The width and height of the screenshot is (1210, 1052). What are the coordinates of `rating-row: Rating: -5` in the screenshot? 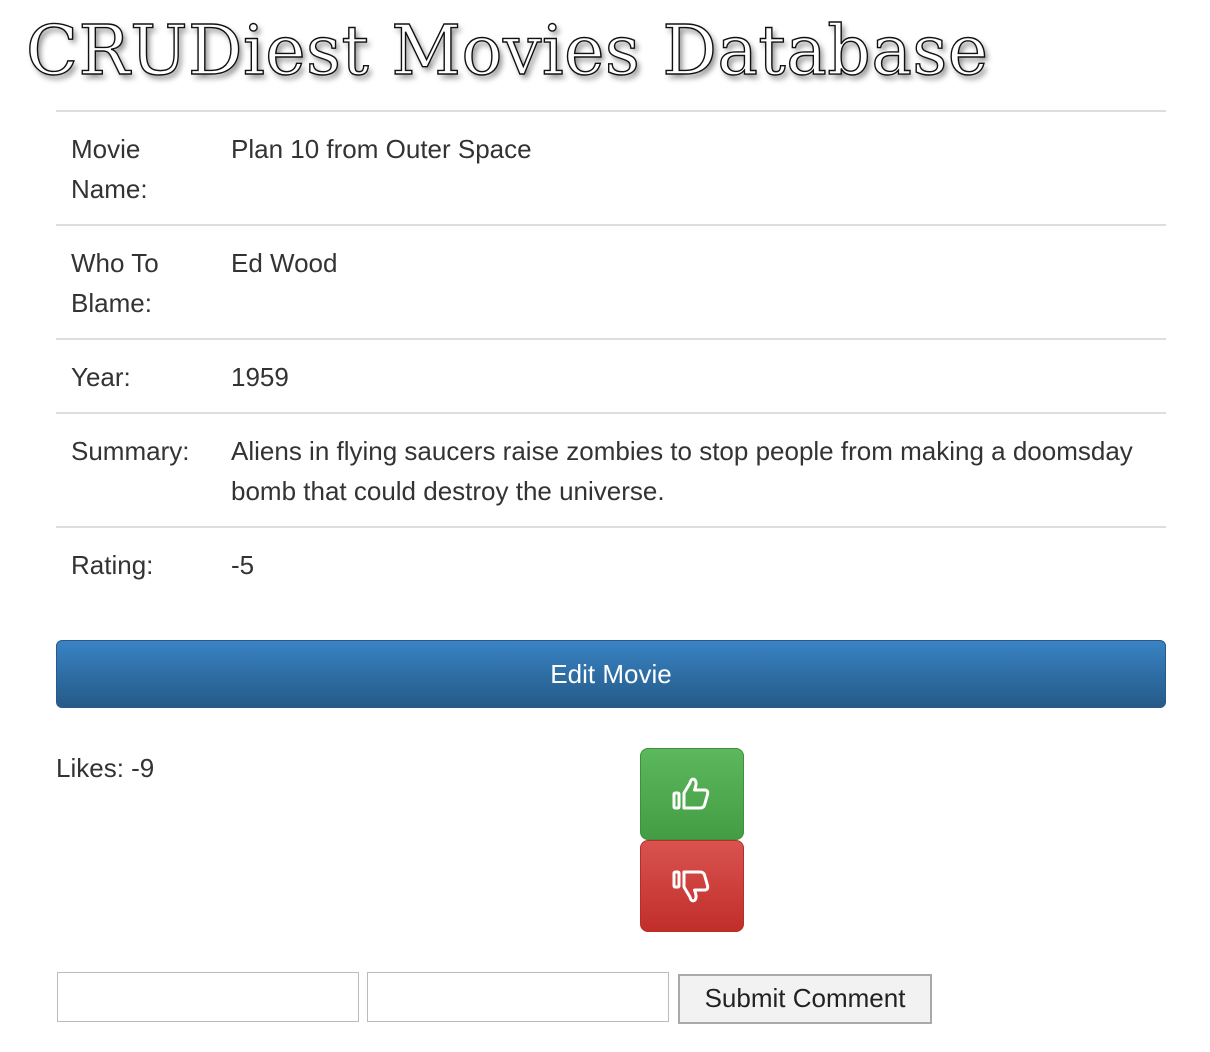 It's located at (611, 563).